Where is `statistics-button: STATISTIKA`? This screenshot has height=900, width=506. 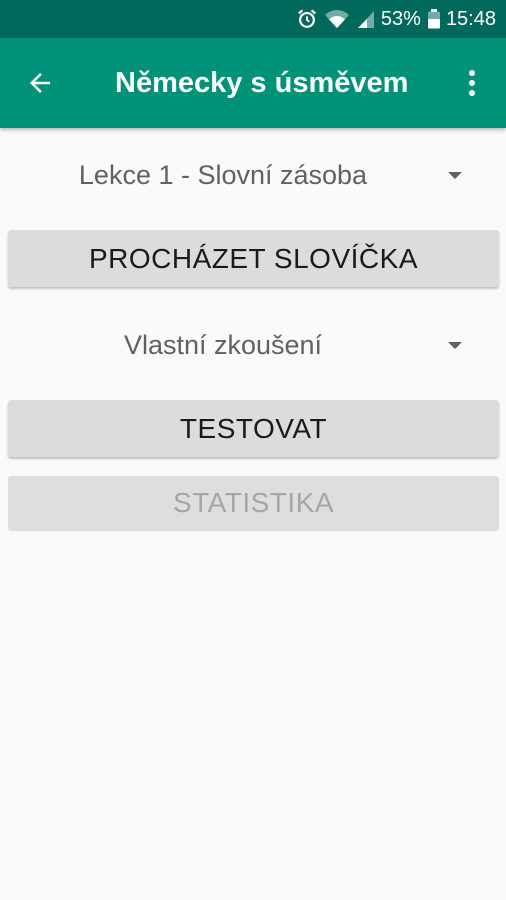
statistics-button: STATISTIKA is located at coordinates (253, 503).